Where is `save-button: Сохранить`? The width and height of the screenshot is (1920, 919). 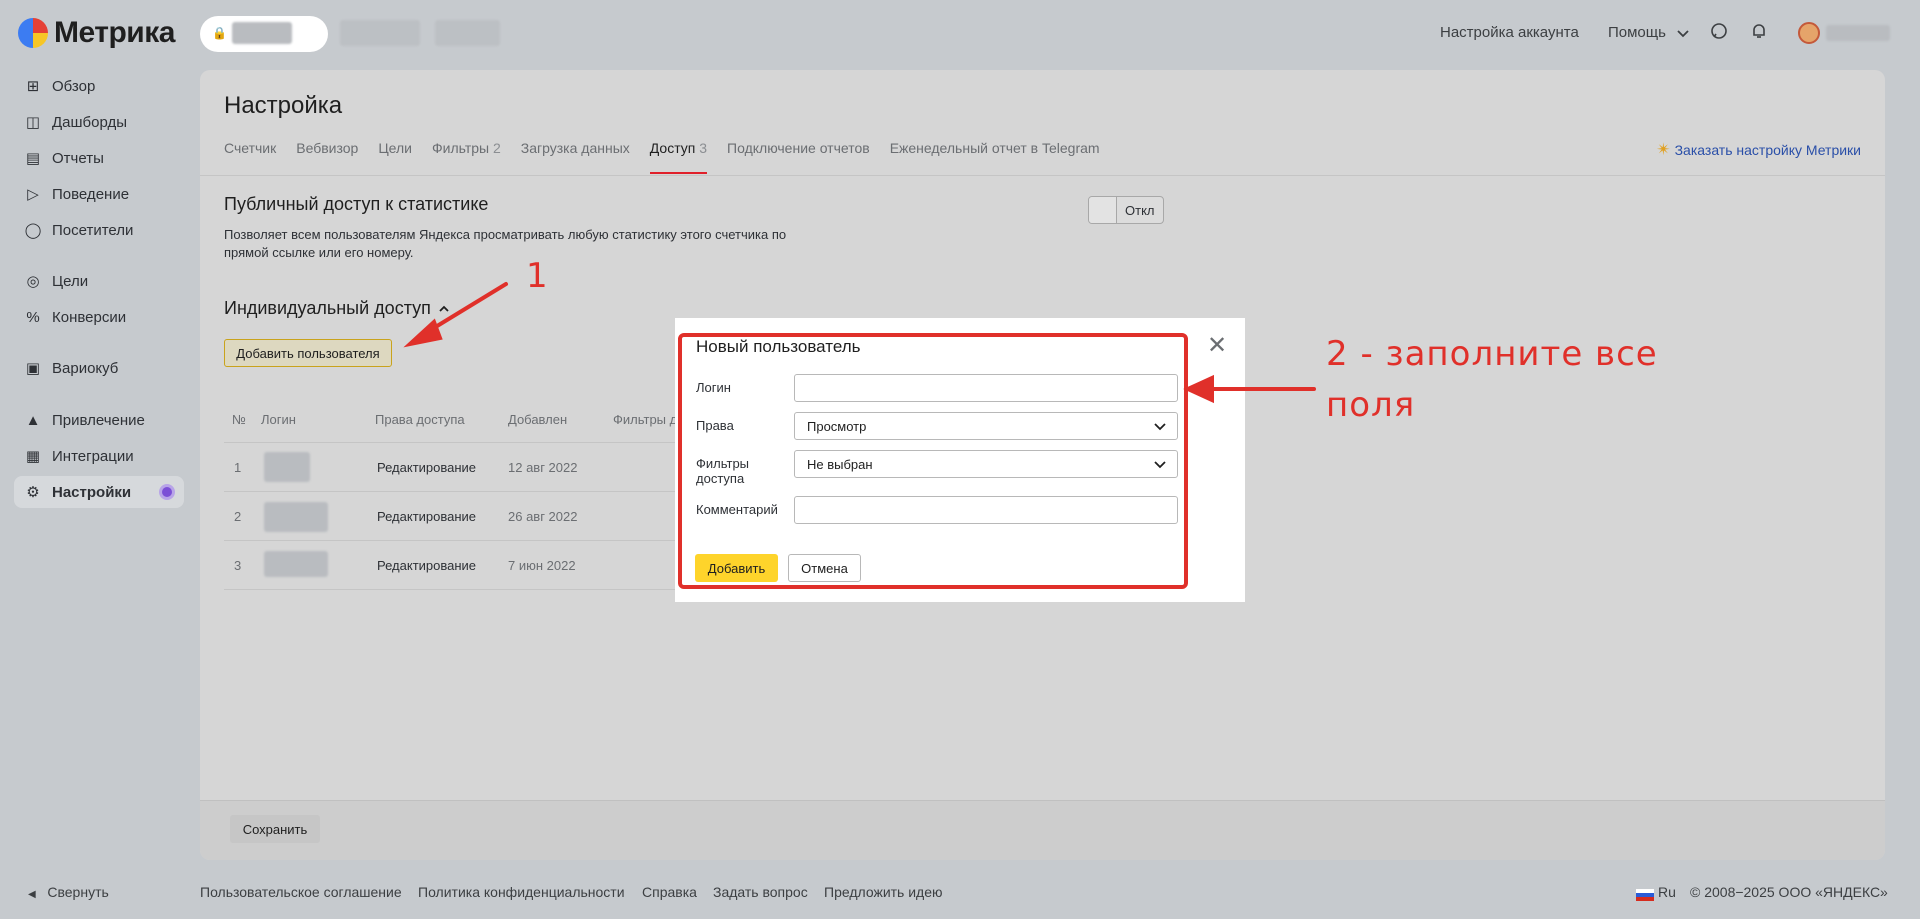 save-button: Сохранить is located at coordinates (275, 829).